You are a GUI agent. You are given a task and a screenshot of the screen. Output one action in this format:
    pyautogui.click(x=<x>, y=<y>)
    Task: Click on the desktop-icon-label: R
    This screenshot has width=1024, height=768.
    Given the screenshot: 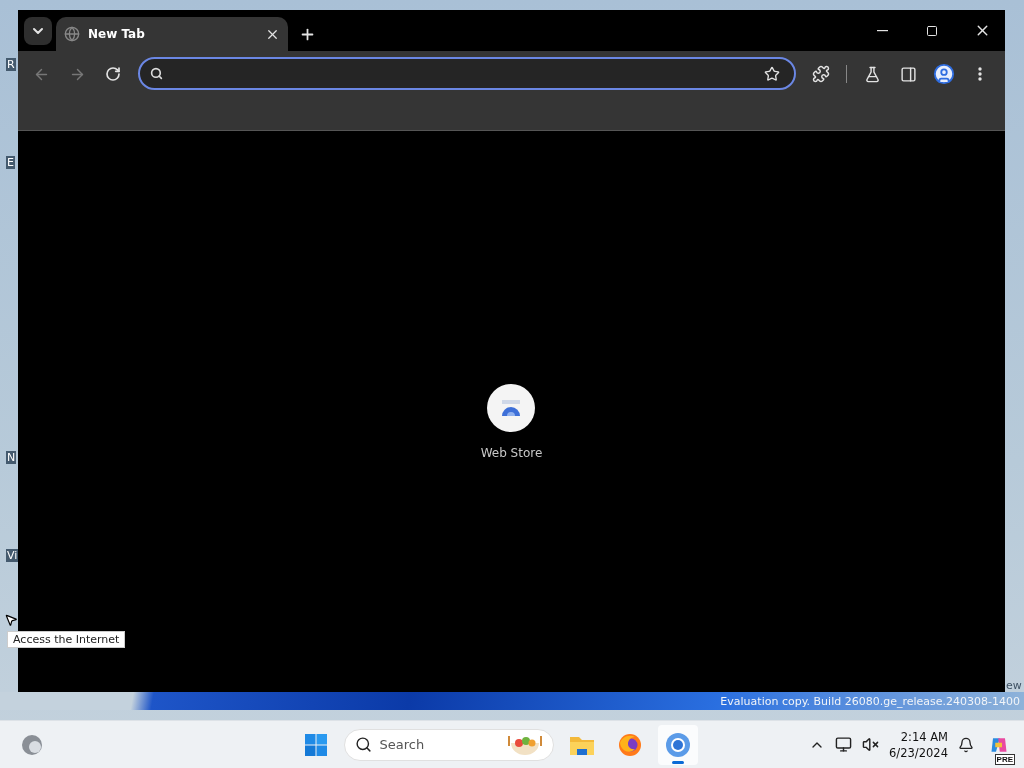 What is the action you would take?
    pyautogui.click(x=11, y=64)
    